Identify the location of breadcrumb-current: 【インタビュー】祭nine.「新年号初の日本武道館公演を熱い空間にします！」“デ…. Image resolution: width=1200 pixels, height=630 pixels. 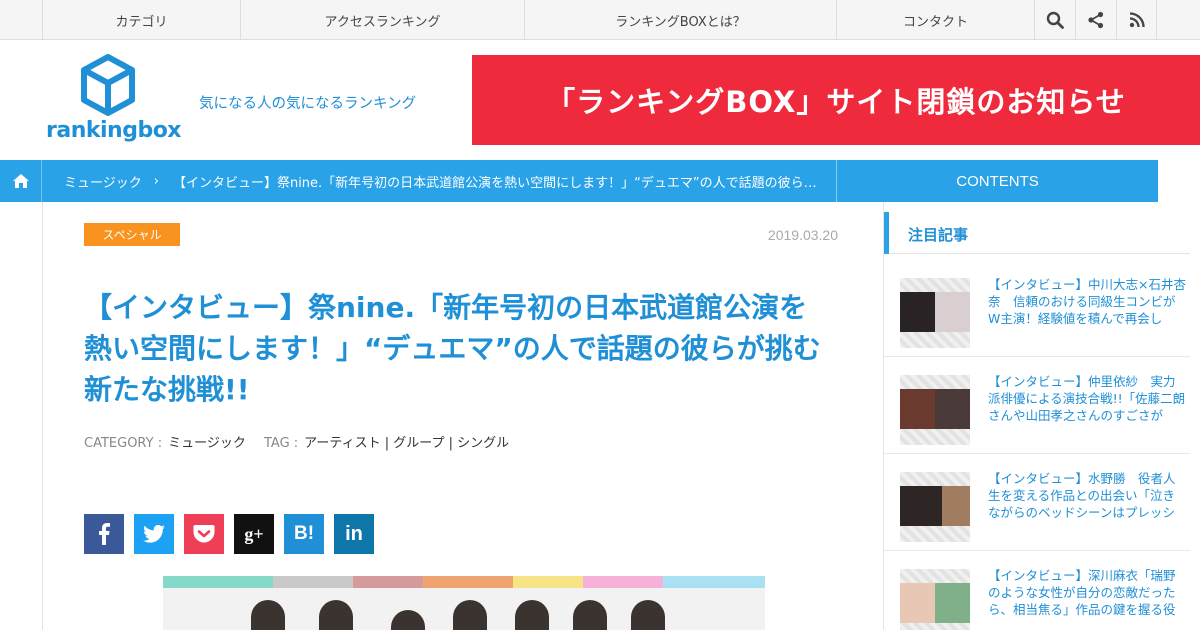
(496, 183).